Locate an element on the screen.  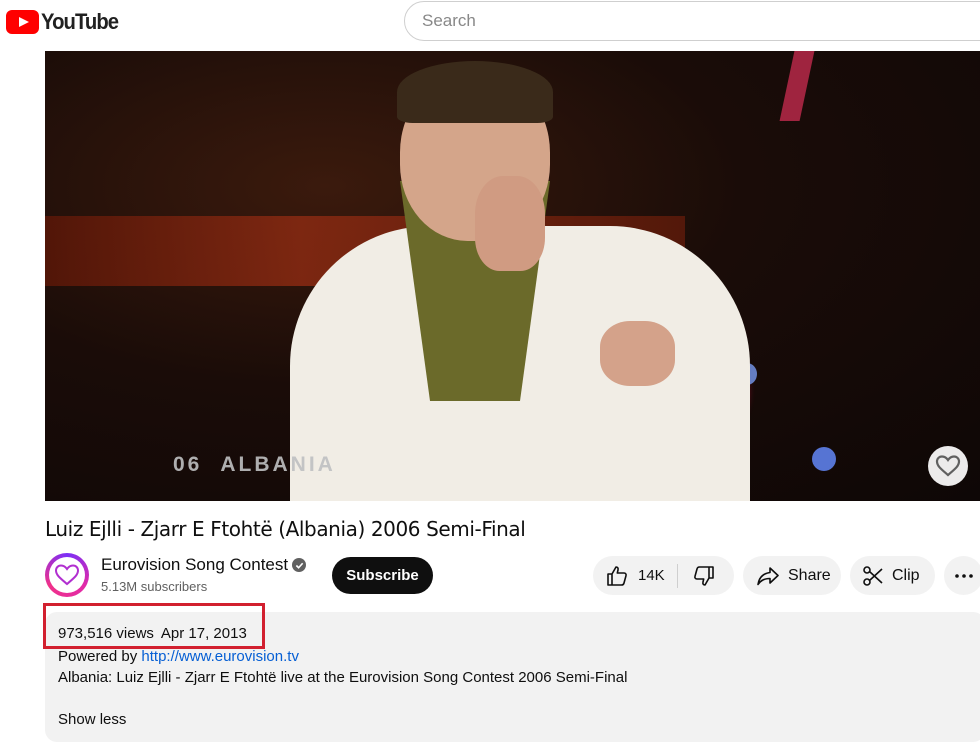
thumbs-up-icon is located at coordinates (617, 575).